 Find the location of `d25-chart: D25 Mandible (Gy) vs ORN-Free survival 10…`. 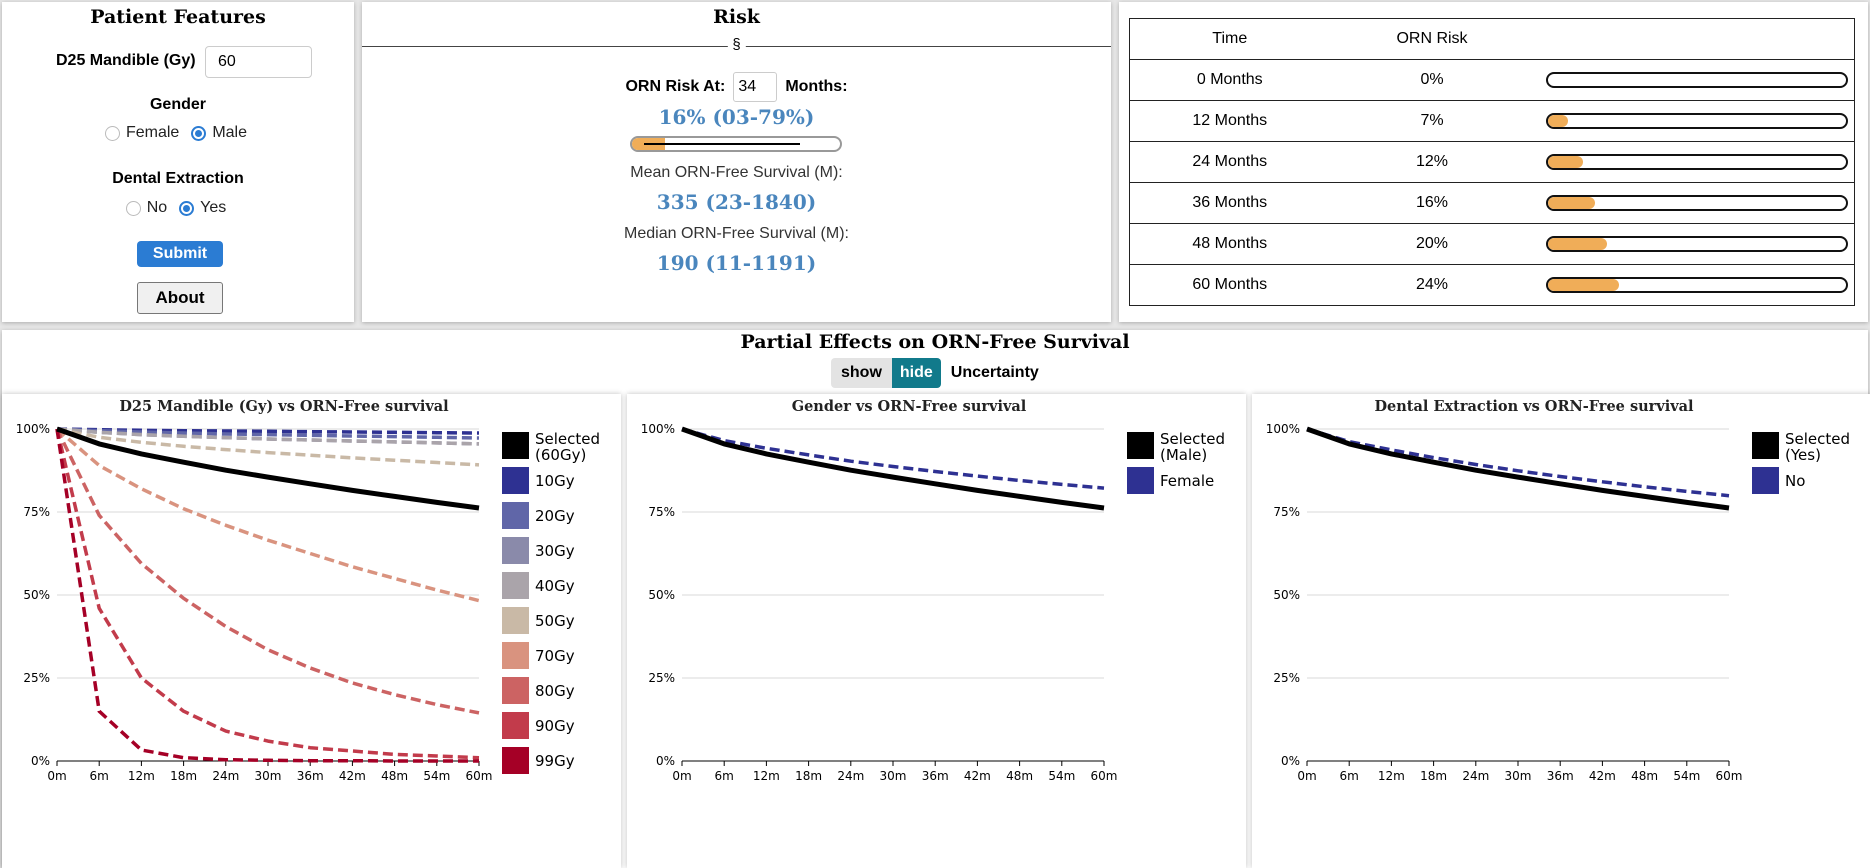

d25-chart: D25 Mandible (Gy) vs ORN-Free survival 10… is located at coordinates (308, 590).